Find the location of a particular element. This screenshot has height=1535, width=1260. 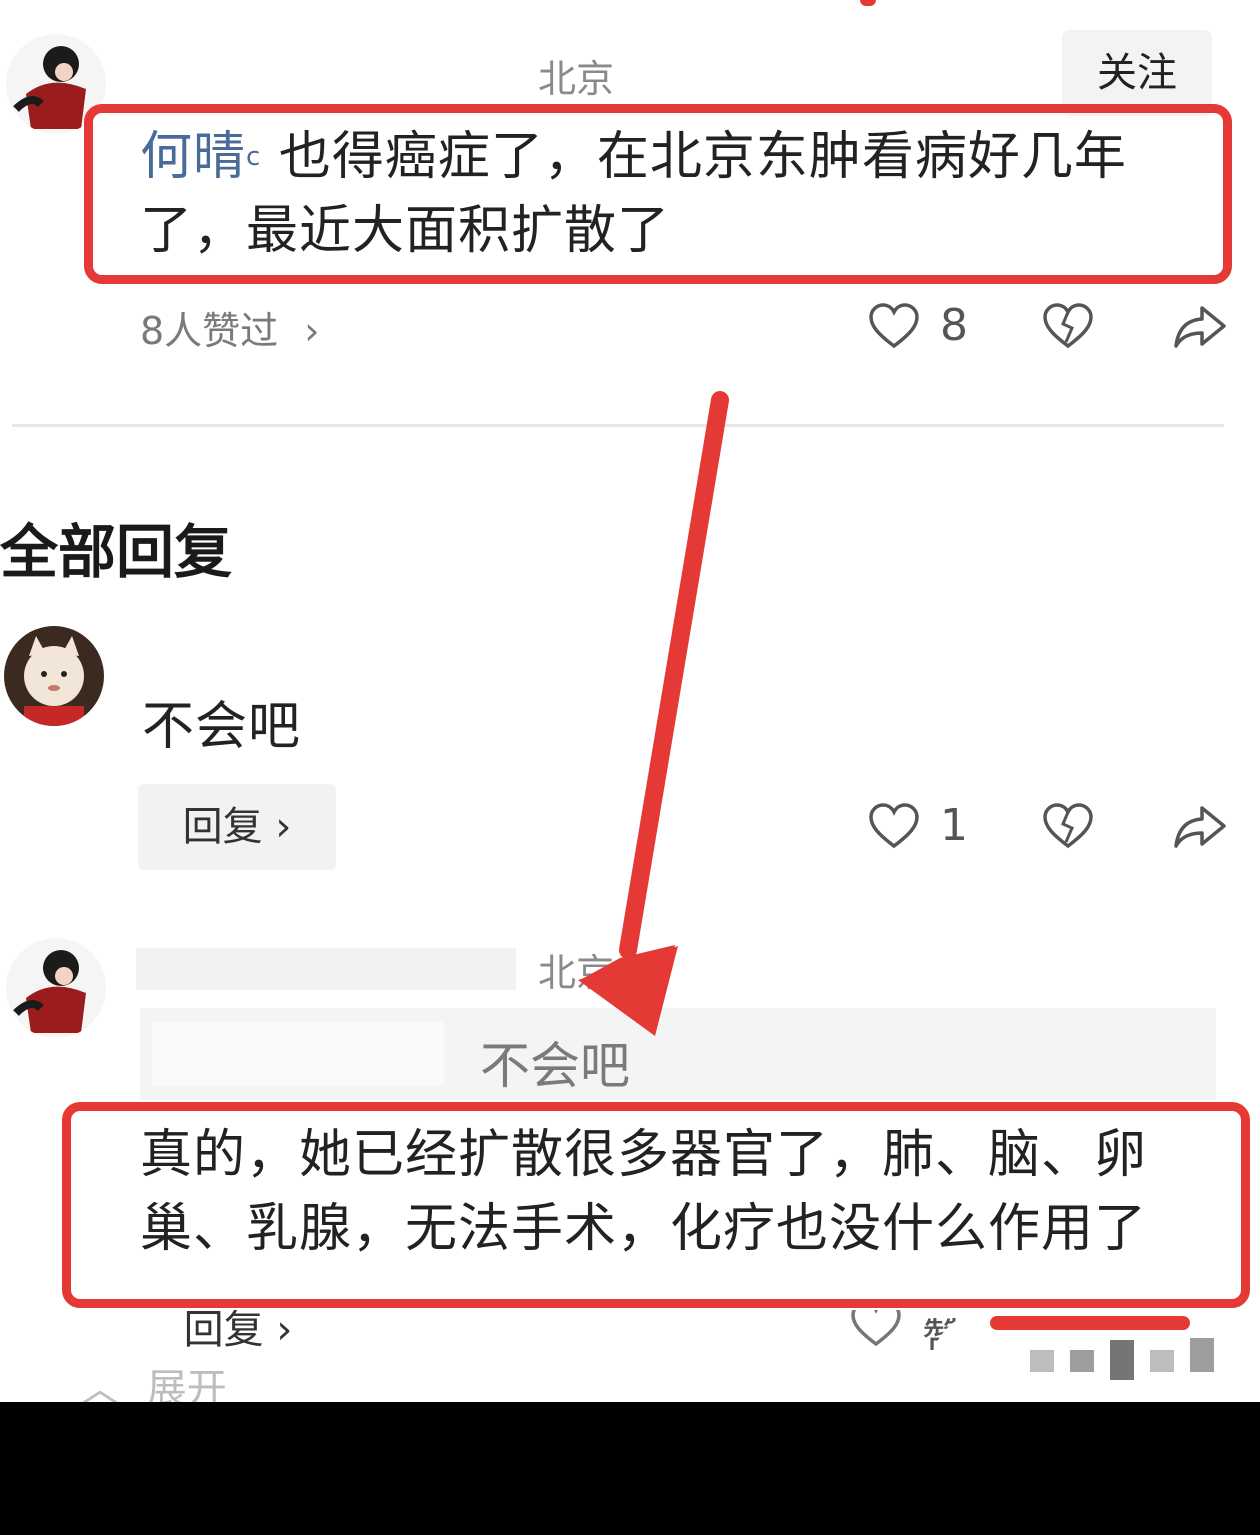

red-arrow-annotation is located at coordinates (653, 713).